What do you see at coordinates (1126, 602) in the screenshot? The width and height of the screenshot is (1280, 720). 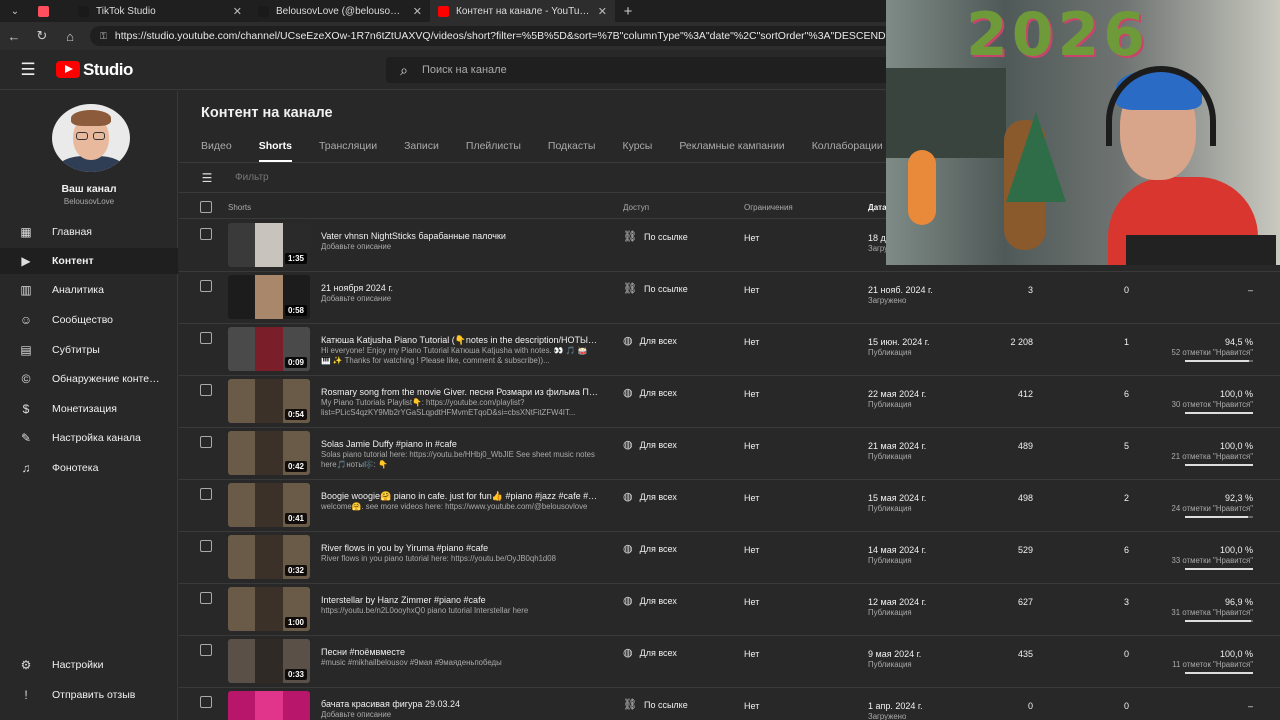 I see `comments-value: 3` at bounding box center [1126, 602].